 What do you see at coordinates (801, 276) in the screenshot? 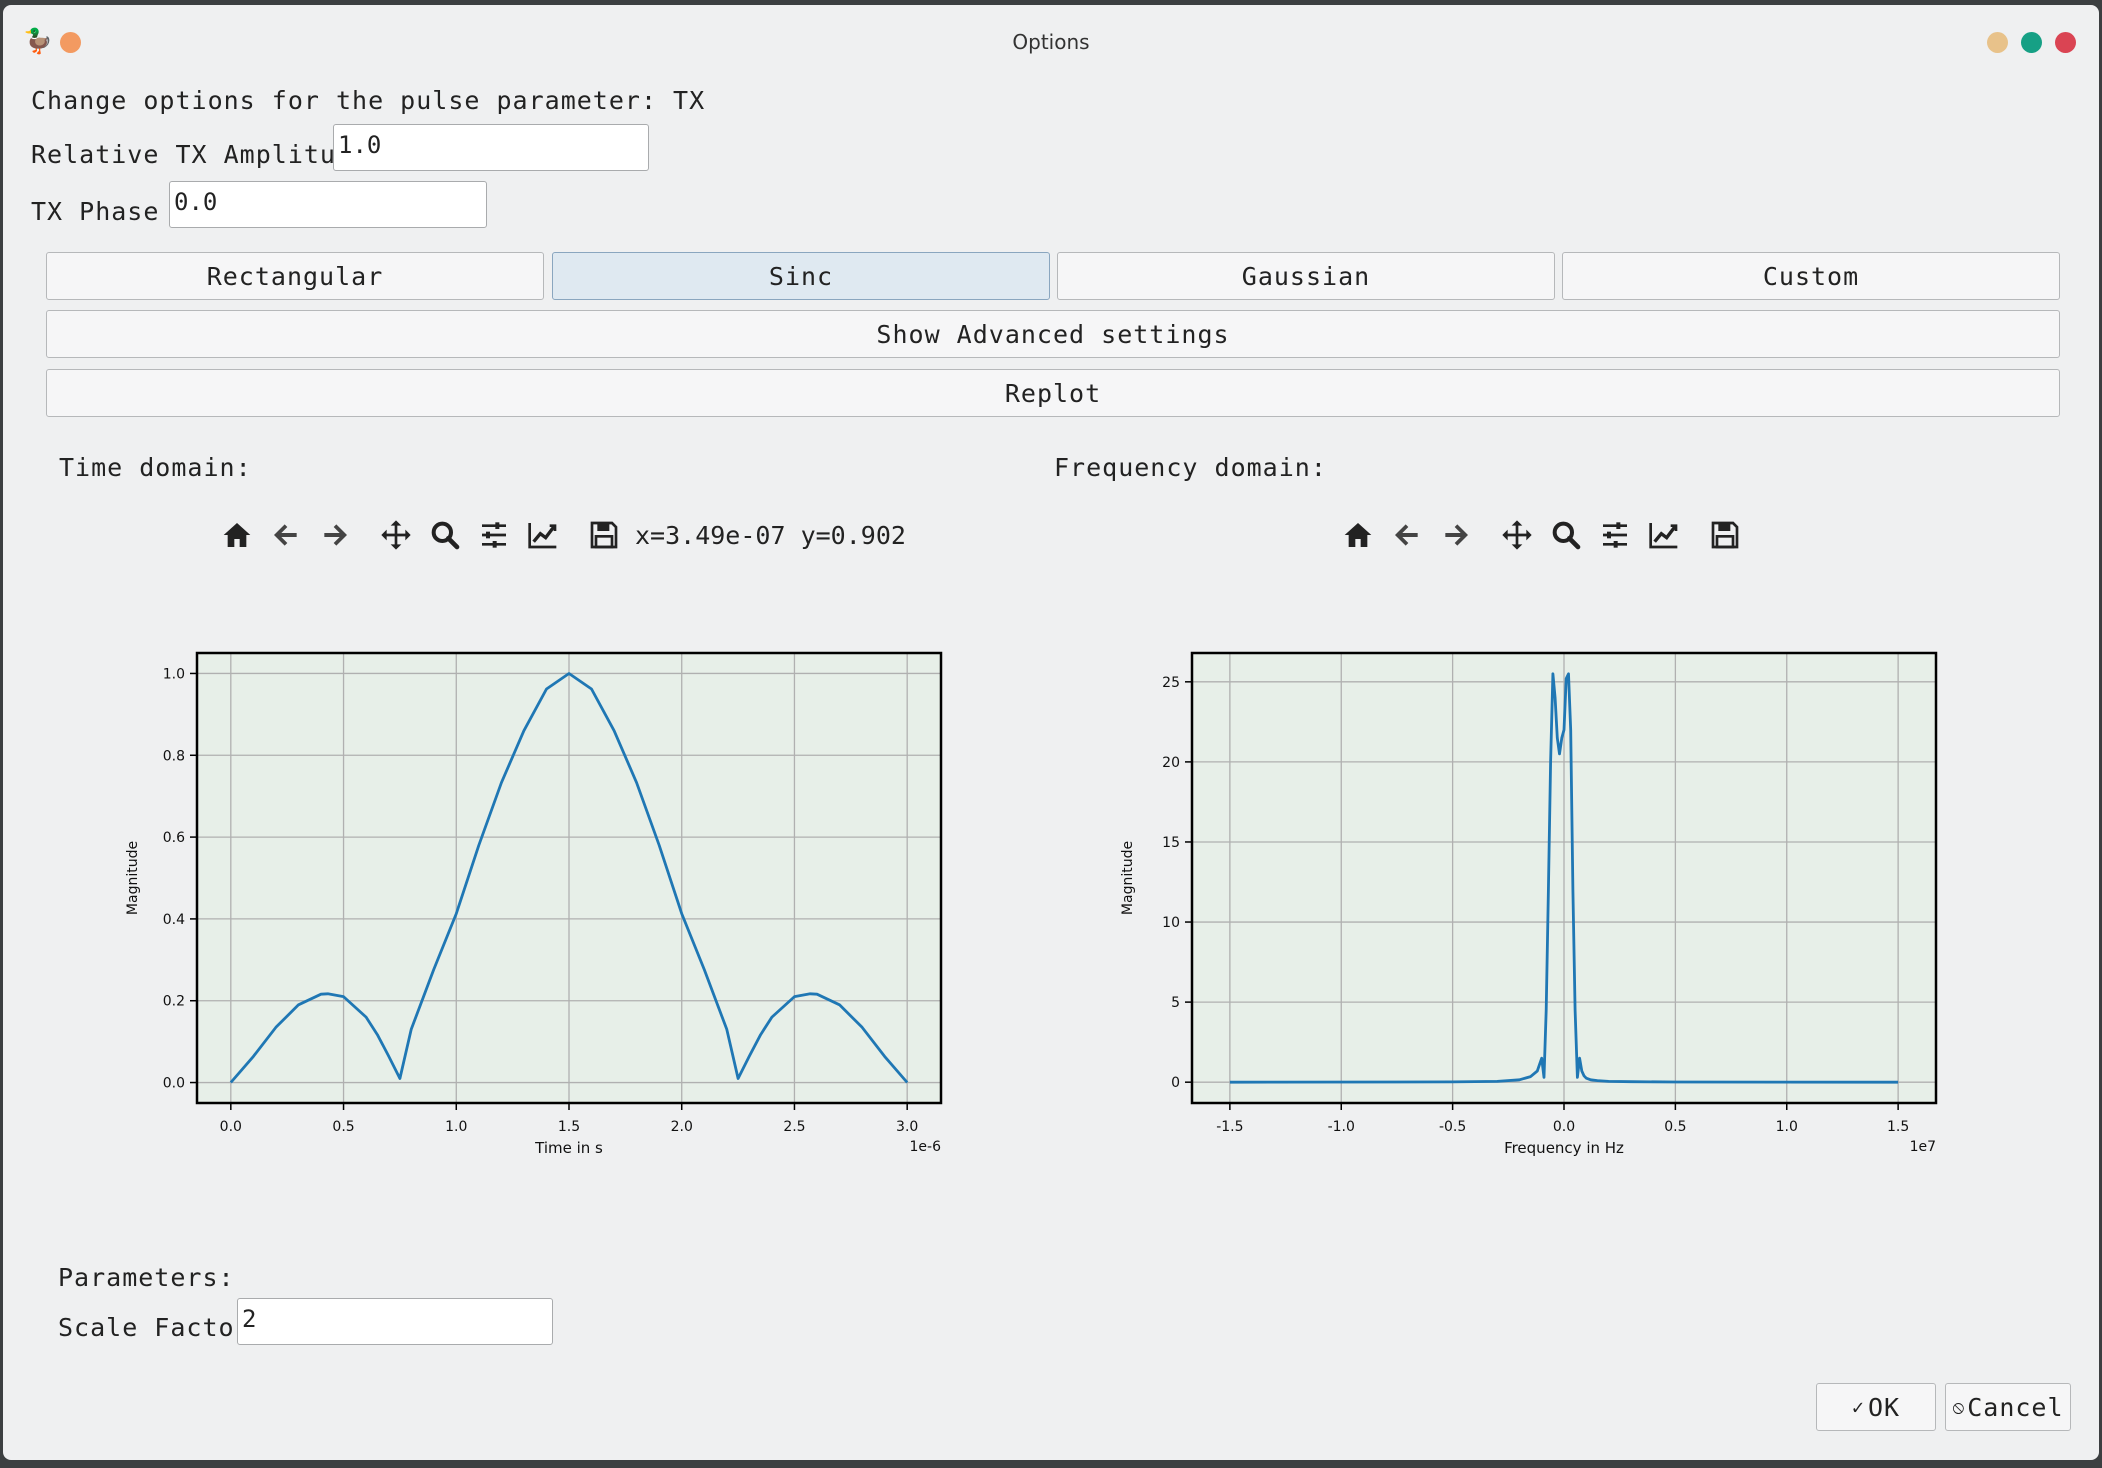
I see `sinc-button: Sinc` at bounding box center [801, 276].